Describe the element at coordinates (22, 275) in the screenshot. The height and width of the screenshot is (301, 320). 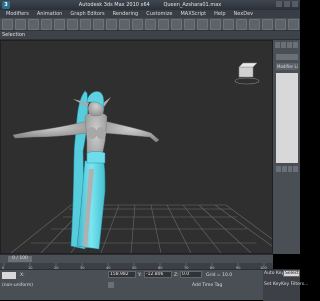
I see `x-label: X:` at that location.